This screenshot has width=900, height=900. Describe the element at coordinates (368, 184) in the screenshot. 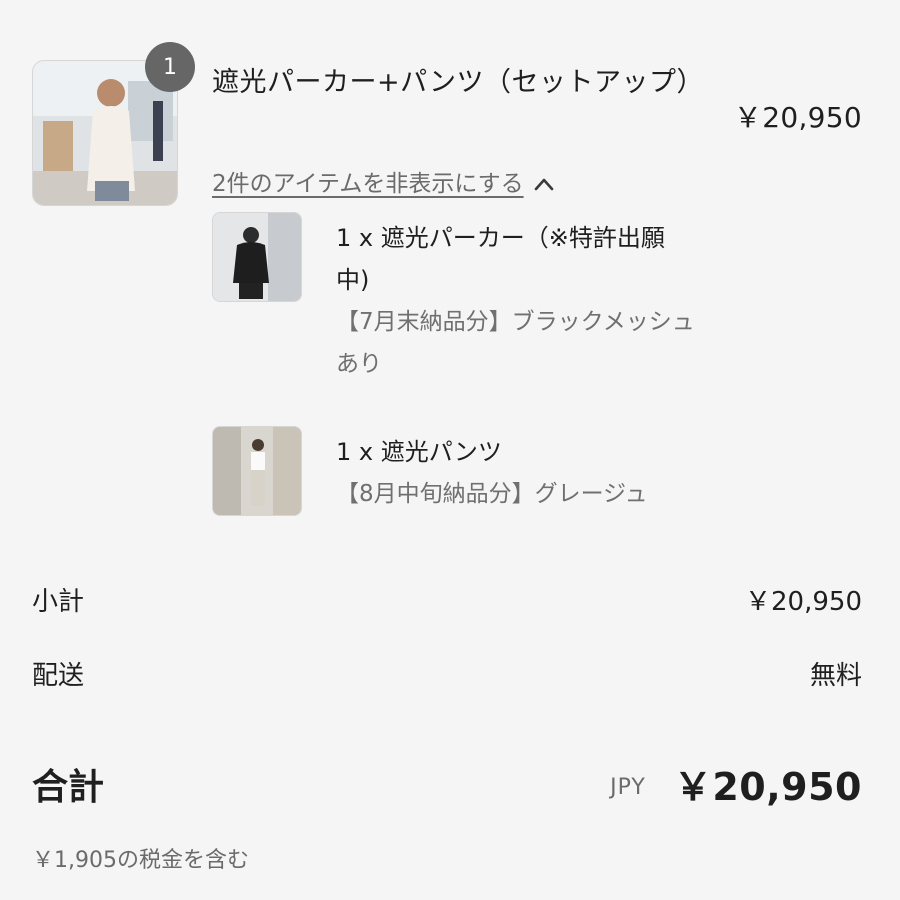

I see `toggle-items-label: 2件のアイテムを非表示にする` at that location.